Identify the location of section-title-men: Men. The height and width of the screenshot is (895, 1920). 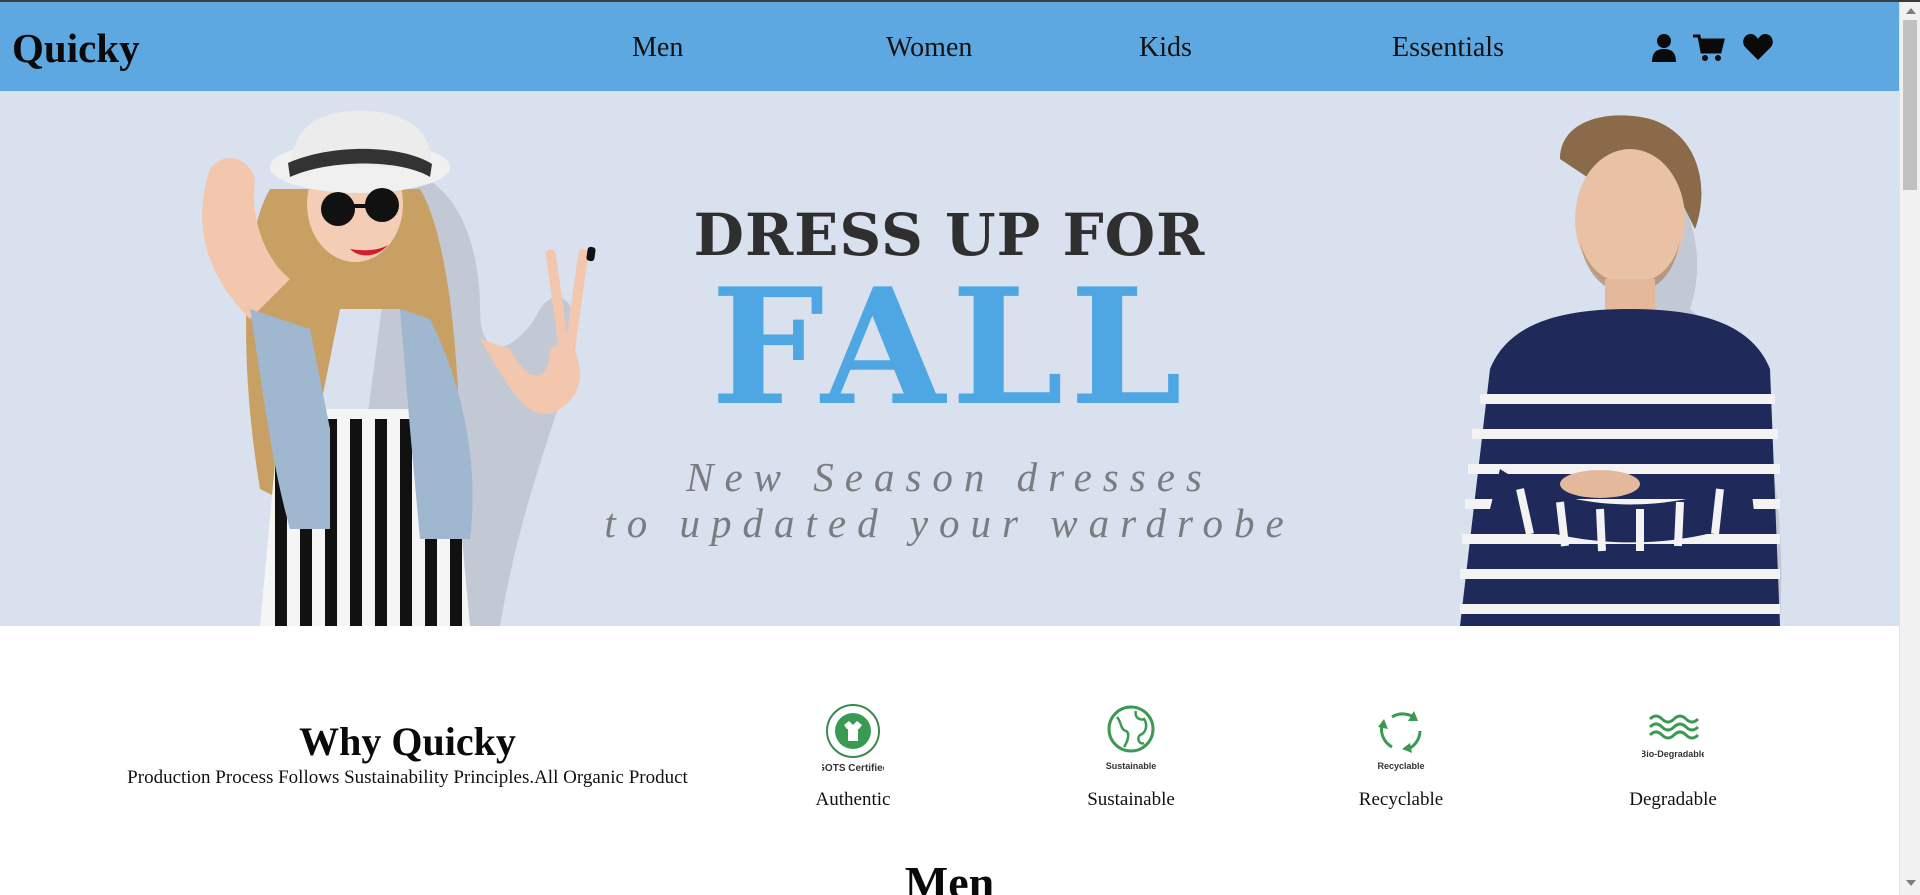
(949, 876).